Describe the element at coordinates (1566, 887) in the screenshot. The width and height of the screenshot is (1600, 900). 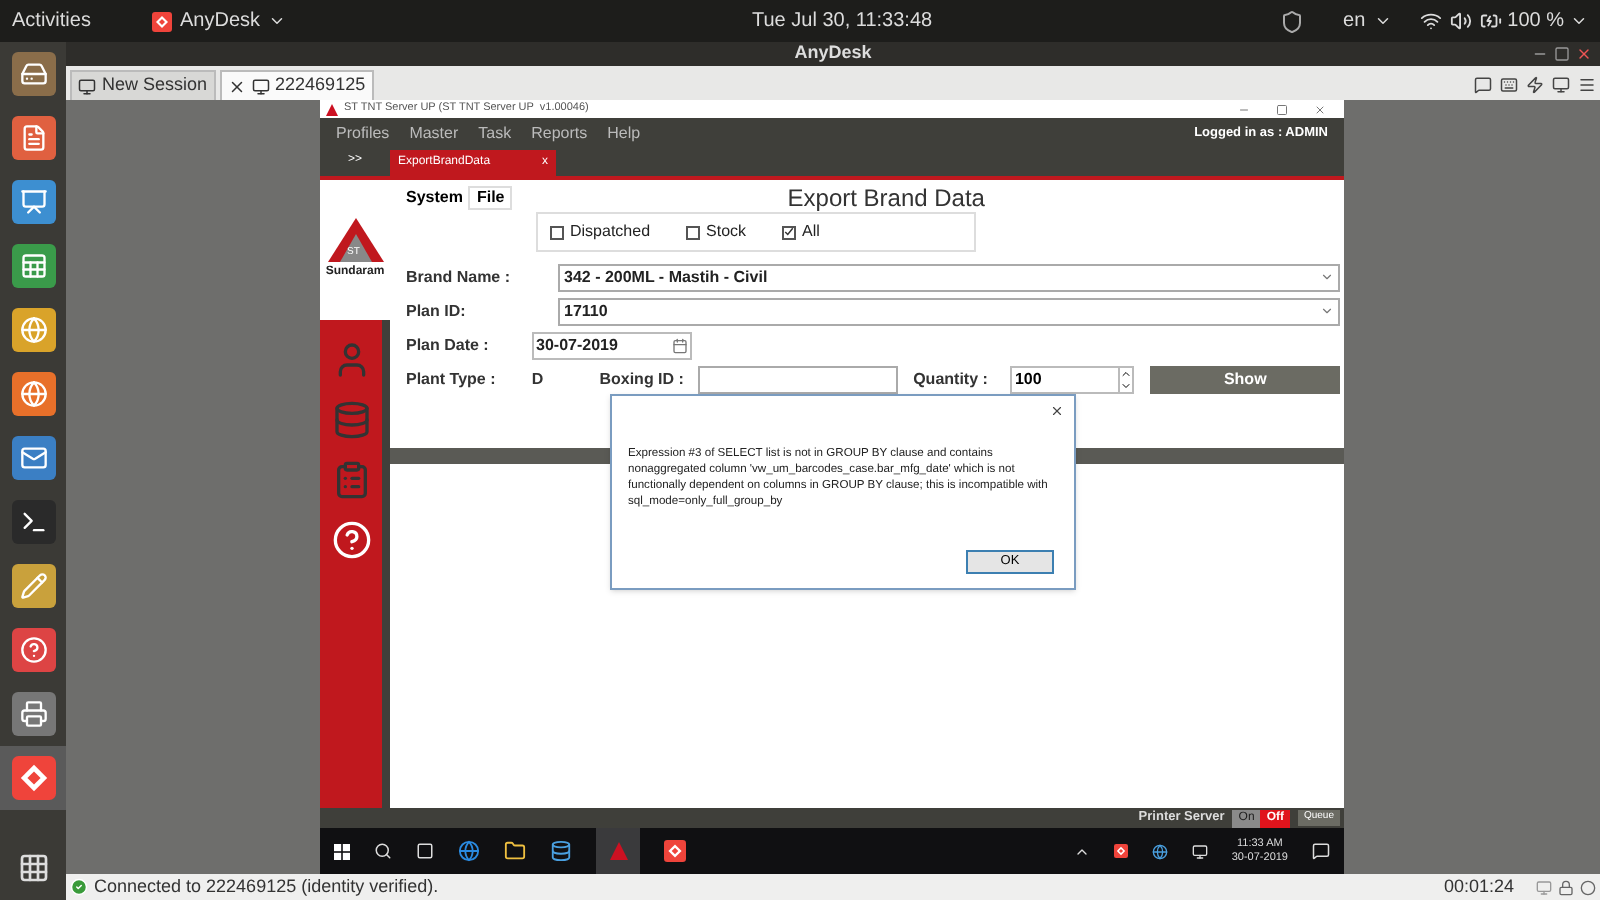
I see `lock-icon` at that location.